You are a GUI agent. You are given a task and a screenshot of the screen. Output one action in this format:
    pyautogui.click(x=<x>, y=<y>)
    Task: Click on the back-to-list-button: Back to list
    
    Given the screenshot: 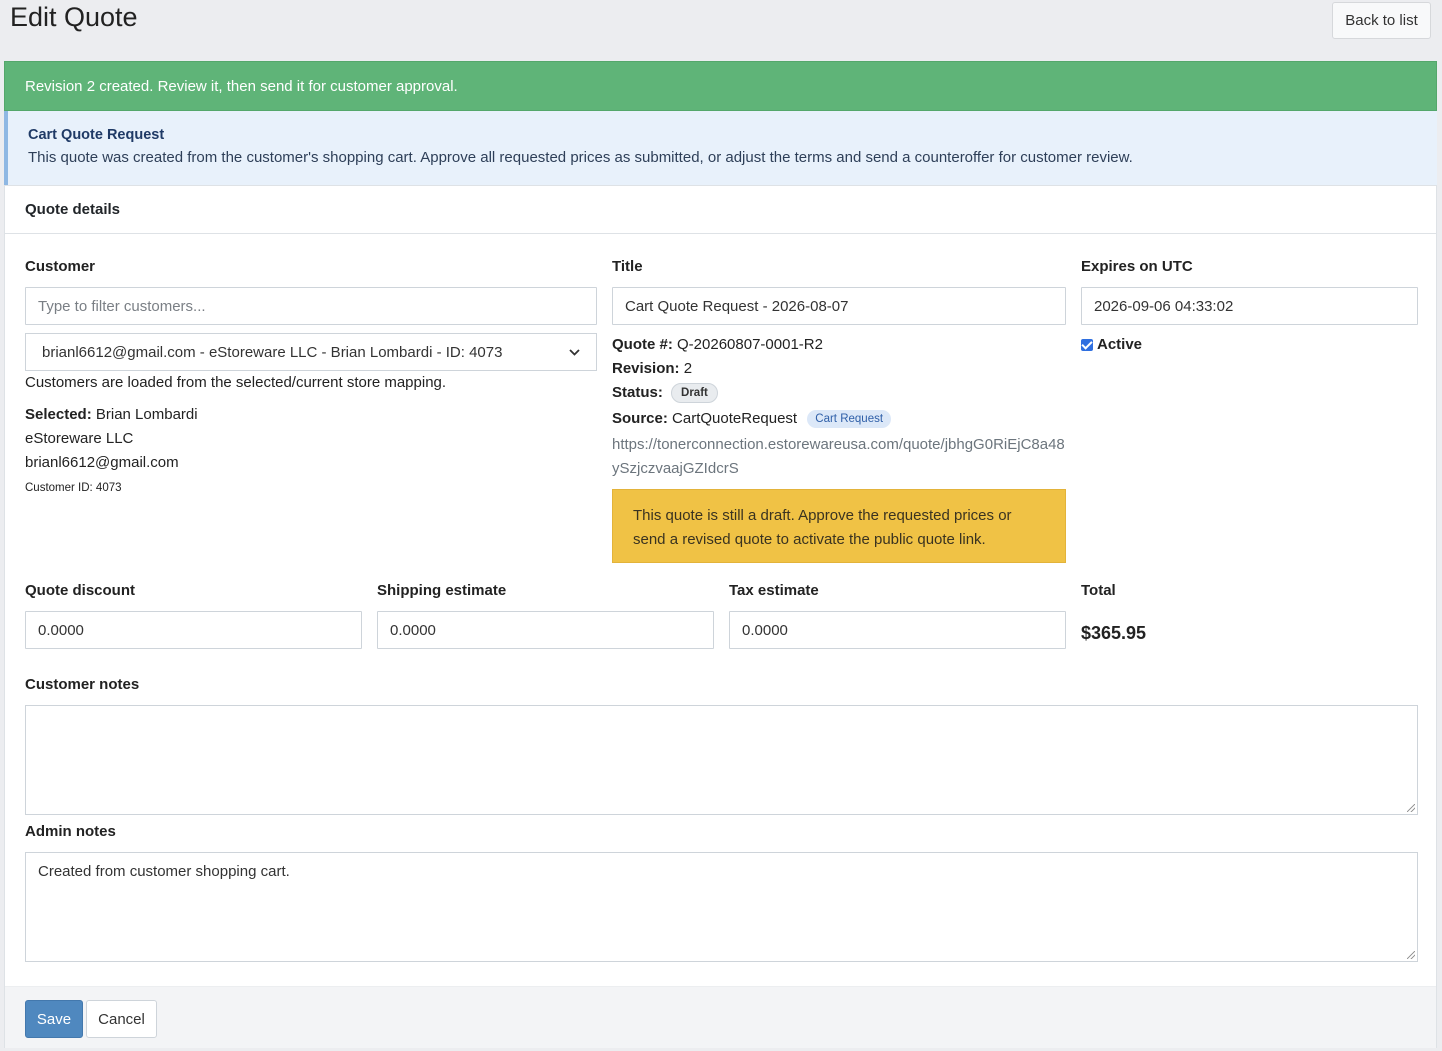 What is the action you would take?
    pyautogui.click(x=1381, y=20)
    